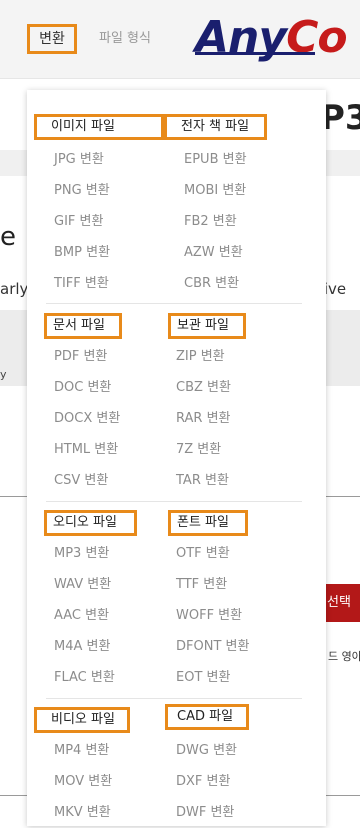  What do you see at coordinates (180, 39) in the screenshot?
I see `top-navigation: 변환 파일 형식 AnyCo` at bounding box center [180, 39].